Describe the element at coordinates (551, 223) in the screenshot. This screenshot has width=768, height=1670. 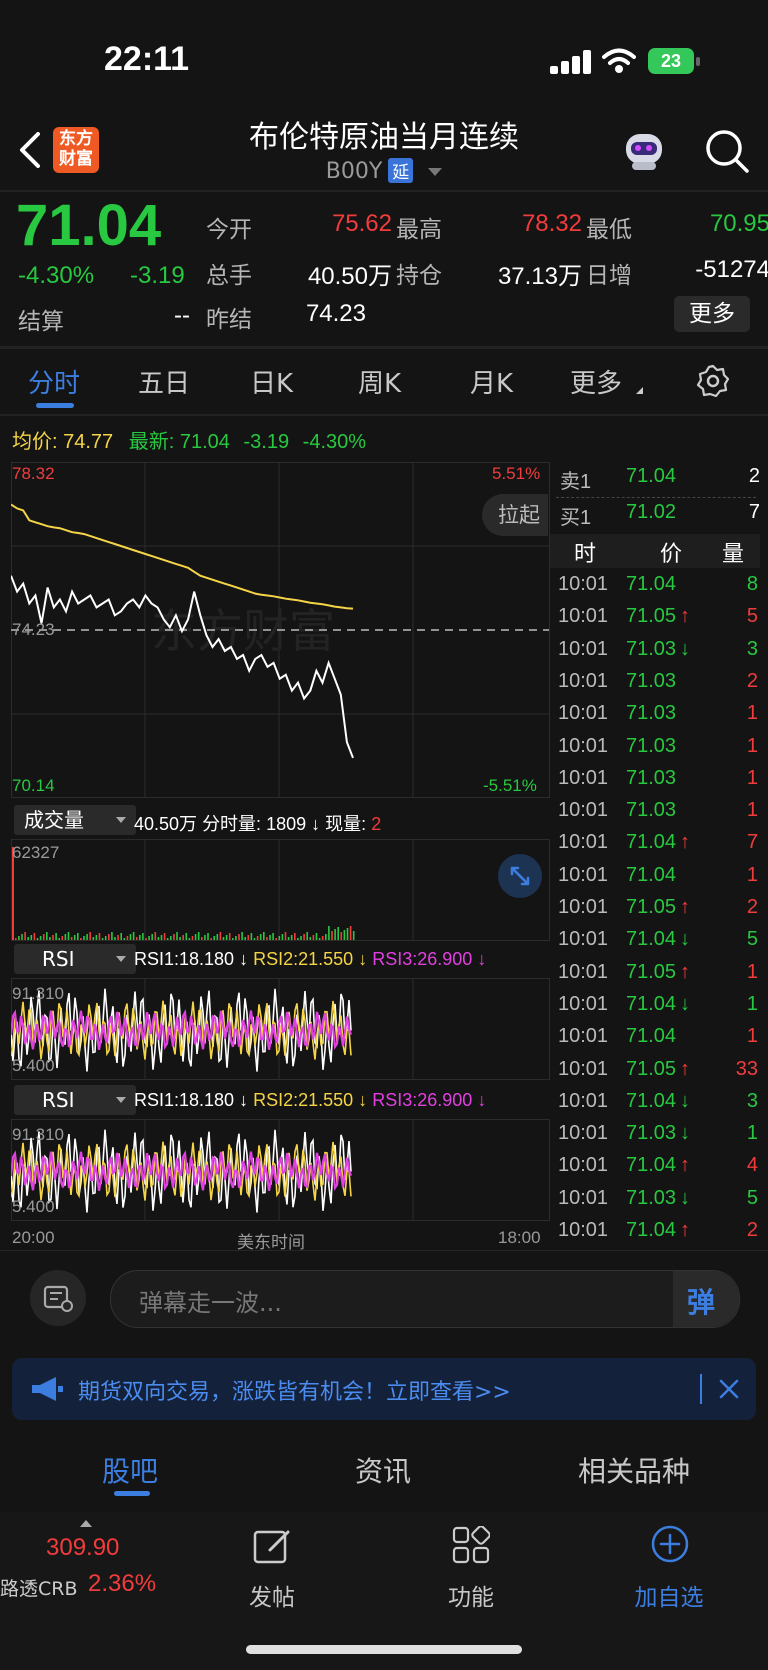
I see `quote-field-value: 78.32` at that location.